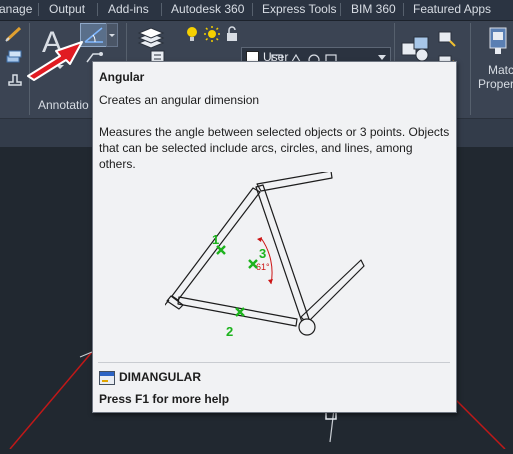 The width and height of the screenshot is (513, 454). What do you see at coordinates (307, 327) in the screenshot?
I see `diagram-bottom-bracket` at bounding box center [307, 327].